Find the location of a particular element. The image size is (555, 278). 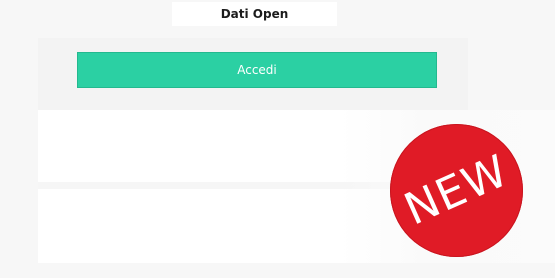

login-button: Accedi is located at coordinates (257, 70).